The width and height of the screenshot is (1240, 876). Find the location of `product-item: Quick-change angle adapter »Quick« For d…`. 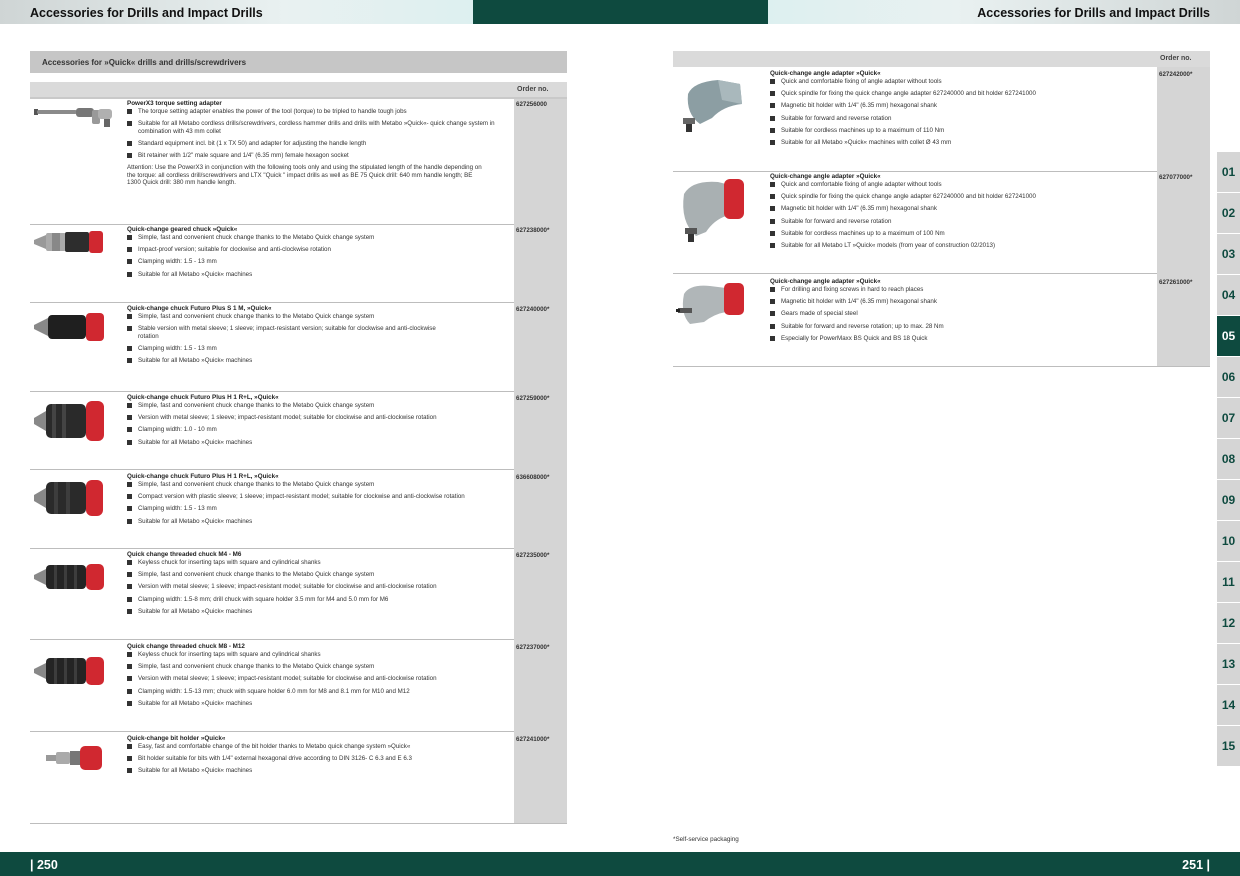

product-item: Quick-change angle adapter »Quick« For d… is located at coordinates (960, 312).